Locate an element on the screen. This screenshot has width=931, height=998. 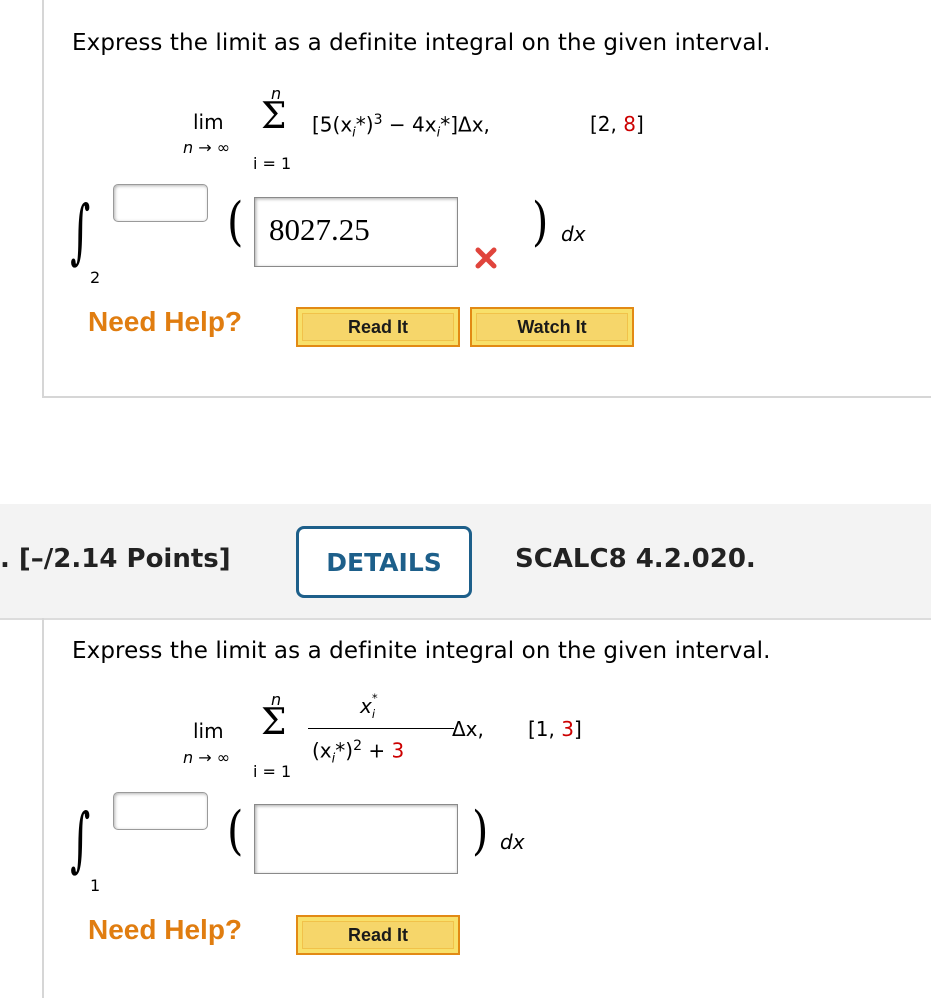
summand-expression: [5(xi*)3 − 4xi*]Δx, is located at coordinates (401, 126).